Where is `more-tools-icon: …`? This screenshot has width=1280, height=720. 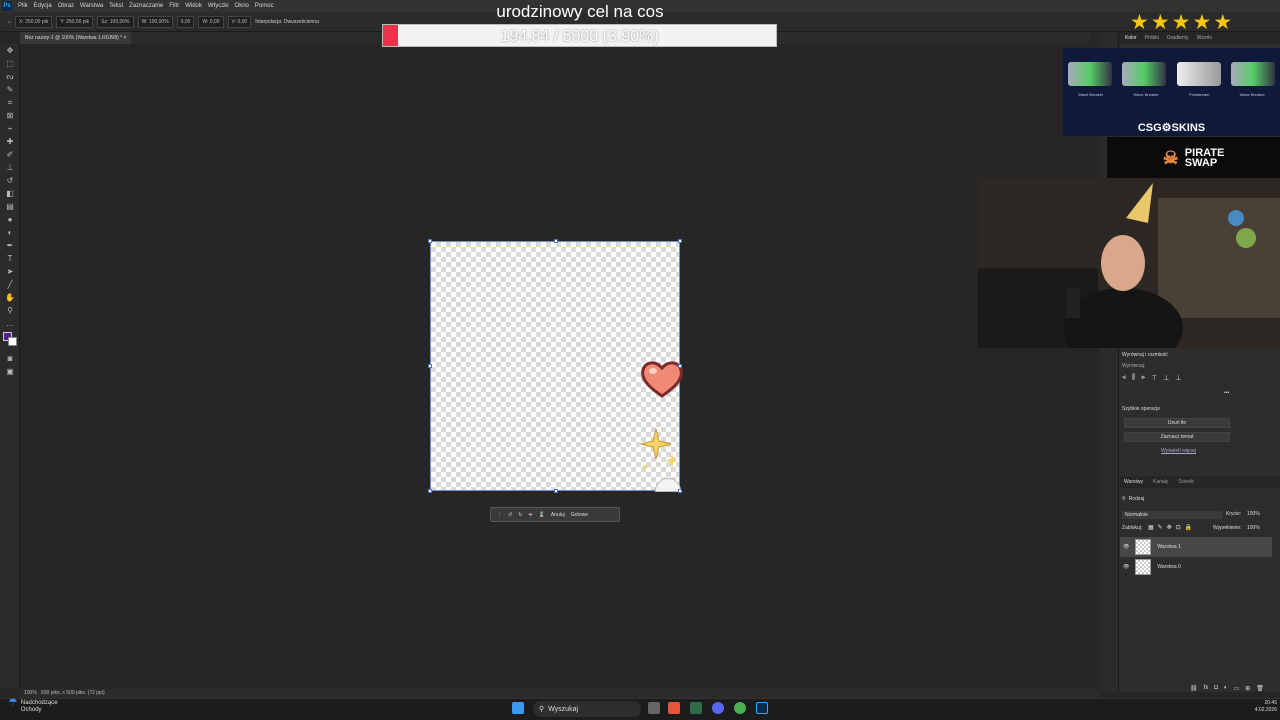 more-tools-icon: … is located at coordinates (10, 323).